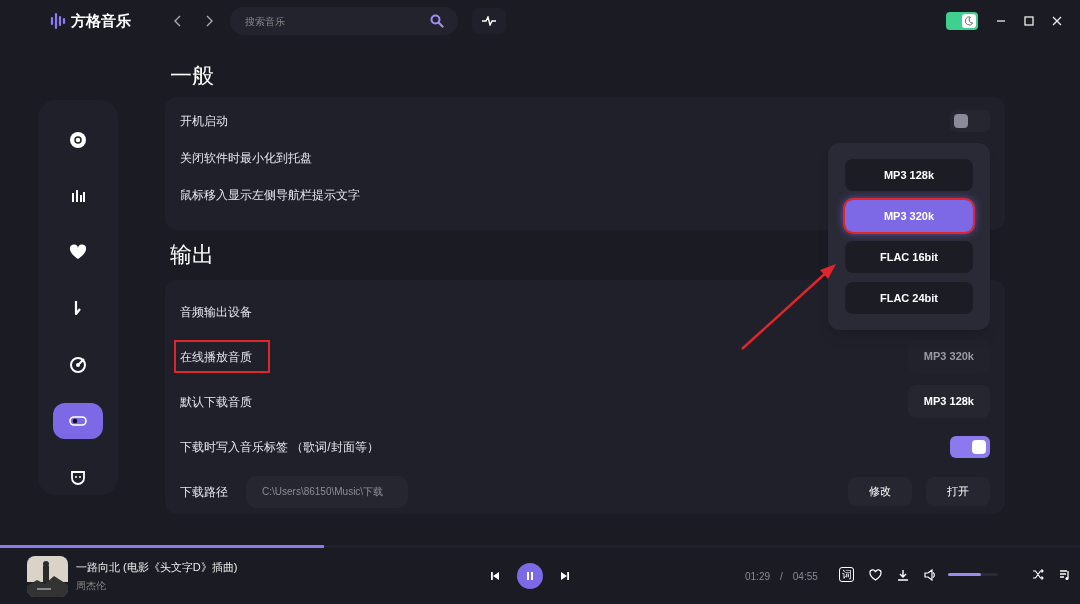  I want to click on pause-button, so click(530, 576).